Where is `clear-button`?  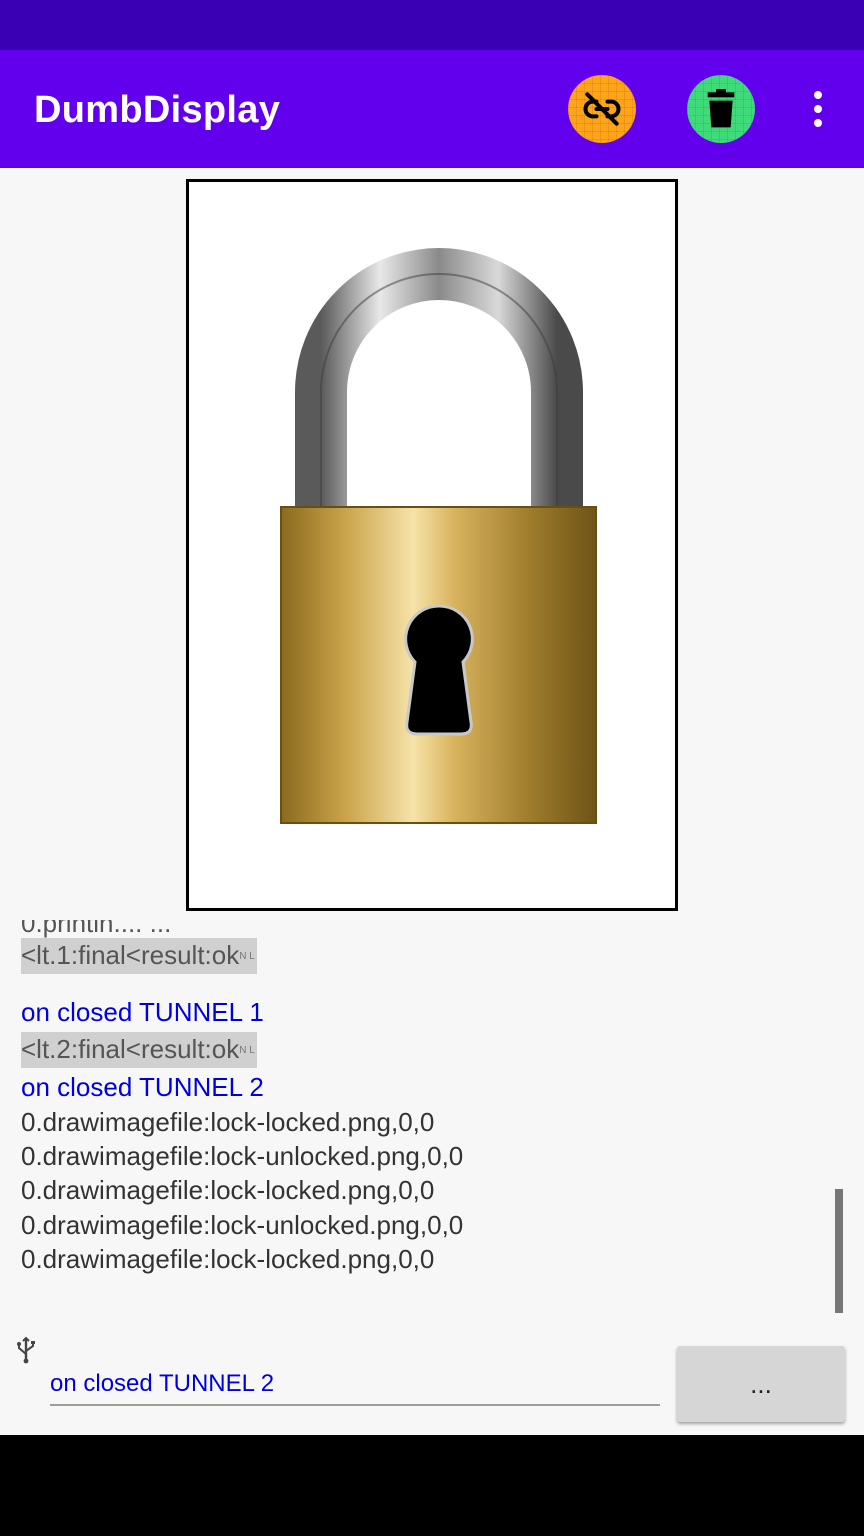 clear-button is located at coordinates (721, 109).